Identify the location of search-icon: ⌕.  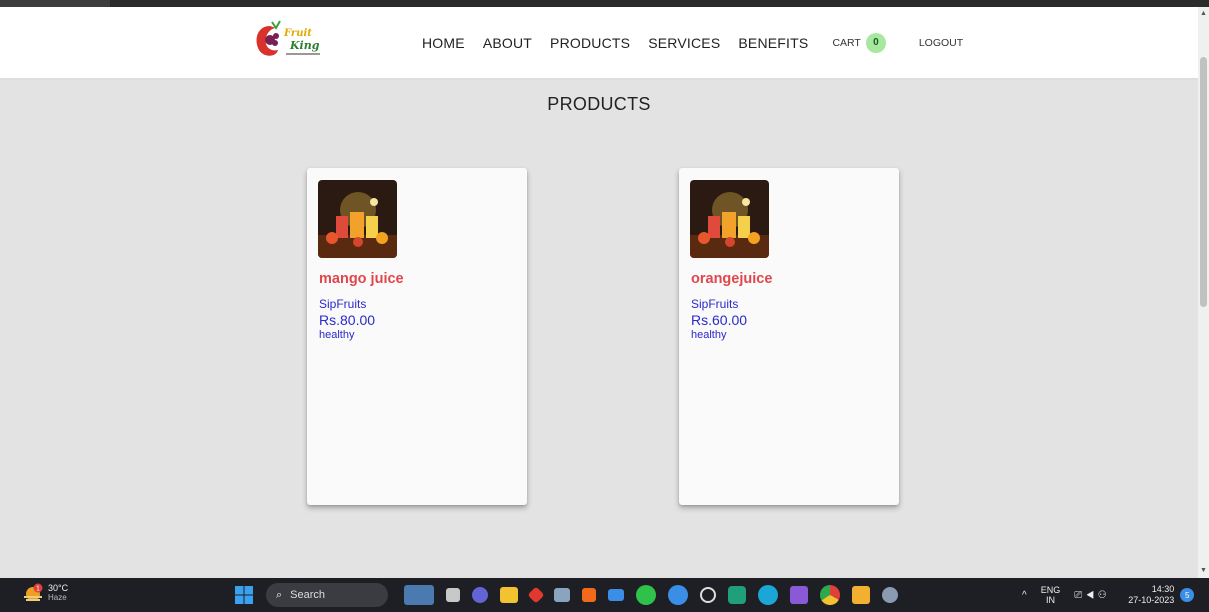
(279, 594).